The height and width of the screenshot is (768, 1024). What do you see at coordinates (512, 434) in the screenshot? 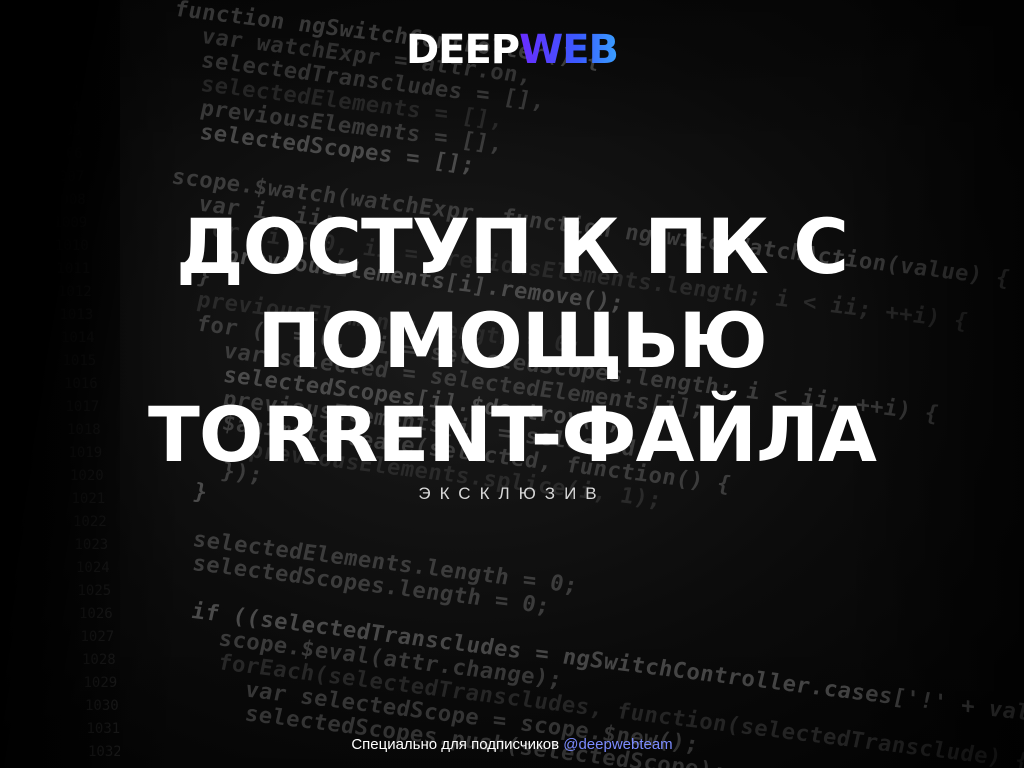
I see `headline-line-3: TORRENT-ФАЙЛА` at bounding box center [512, 434].